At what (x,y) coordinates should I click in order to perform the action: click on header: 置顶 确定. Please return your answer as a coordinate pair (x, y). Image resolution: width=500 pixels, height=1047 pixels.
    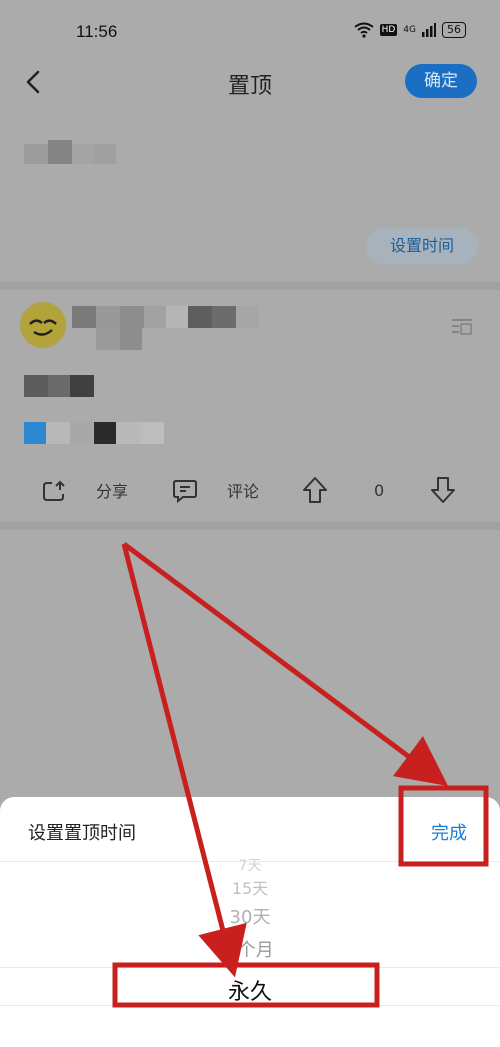
    Looking at the image, I should click on (250, 82).